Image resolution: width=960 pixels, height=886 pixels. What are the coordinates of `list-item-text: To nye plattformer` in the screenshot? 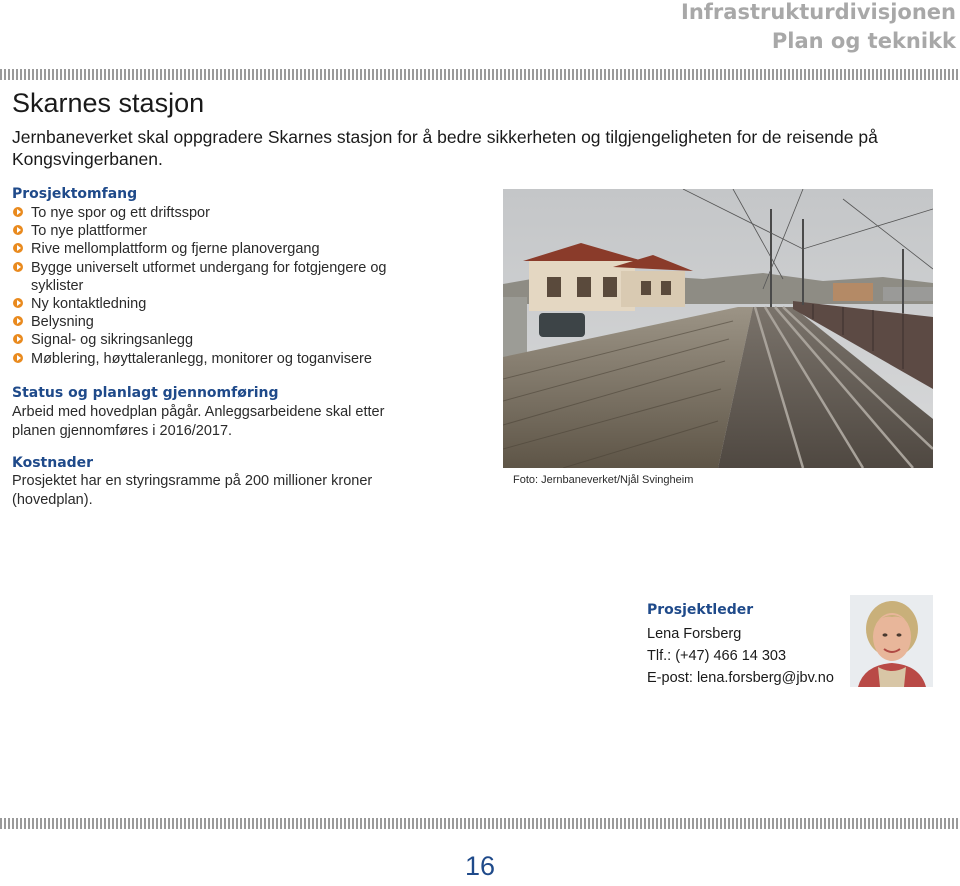 It's located at (89, 231).